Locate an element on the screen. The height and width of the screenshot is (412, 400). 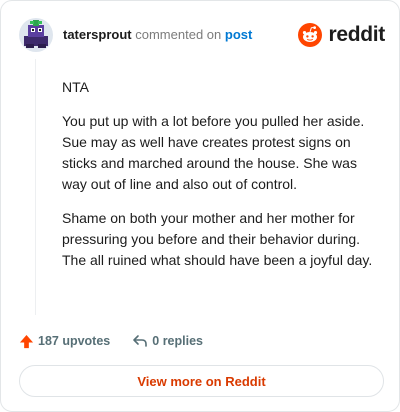
action-text: commented on is located at coordinates (178, 34).